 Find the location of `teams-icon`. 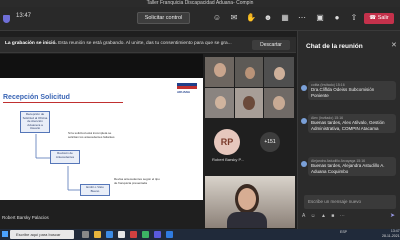

teams-icon is located at coordinates (157, 234).